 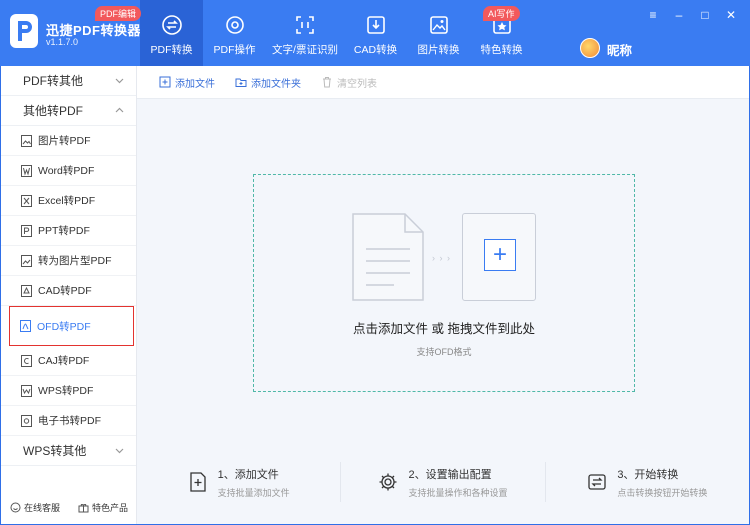 I want to click on pdf-edit-badge: PDF编辑, so click(x=118, y=13).